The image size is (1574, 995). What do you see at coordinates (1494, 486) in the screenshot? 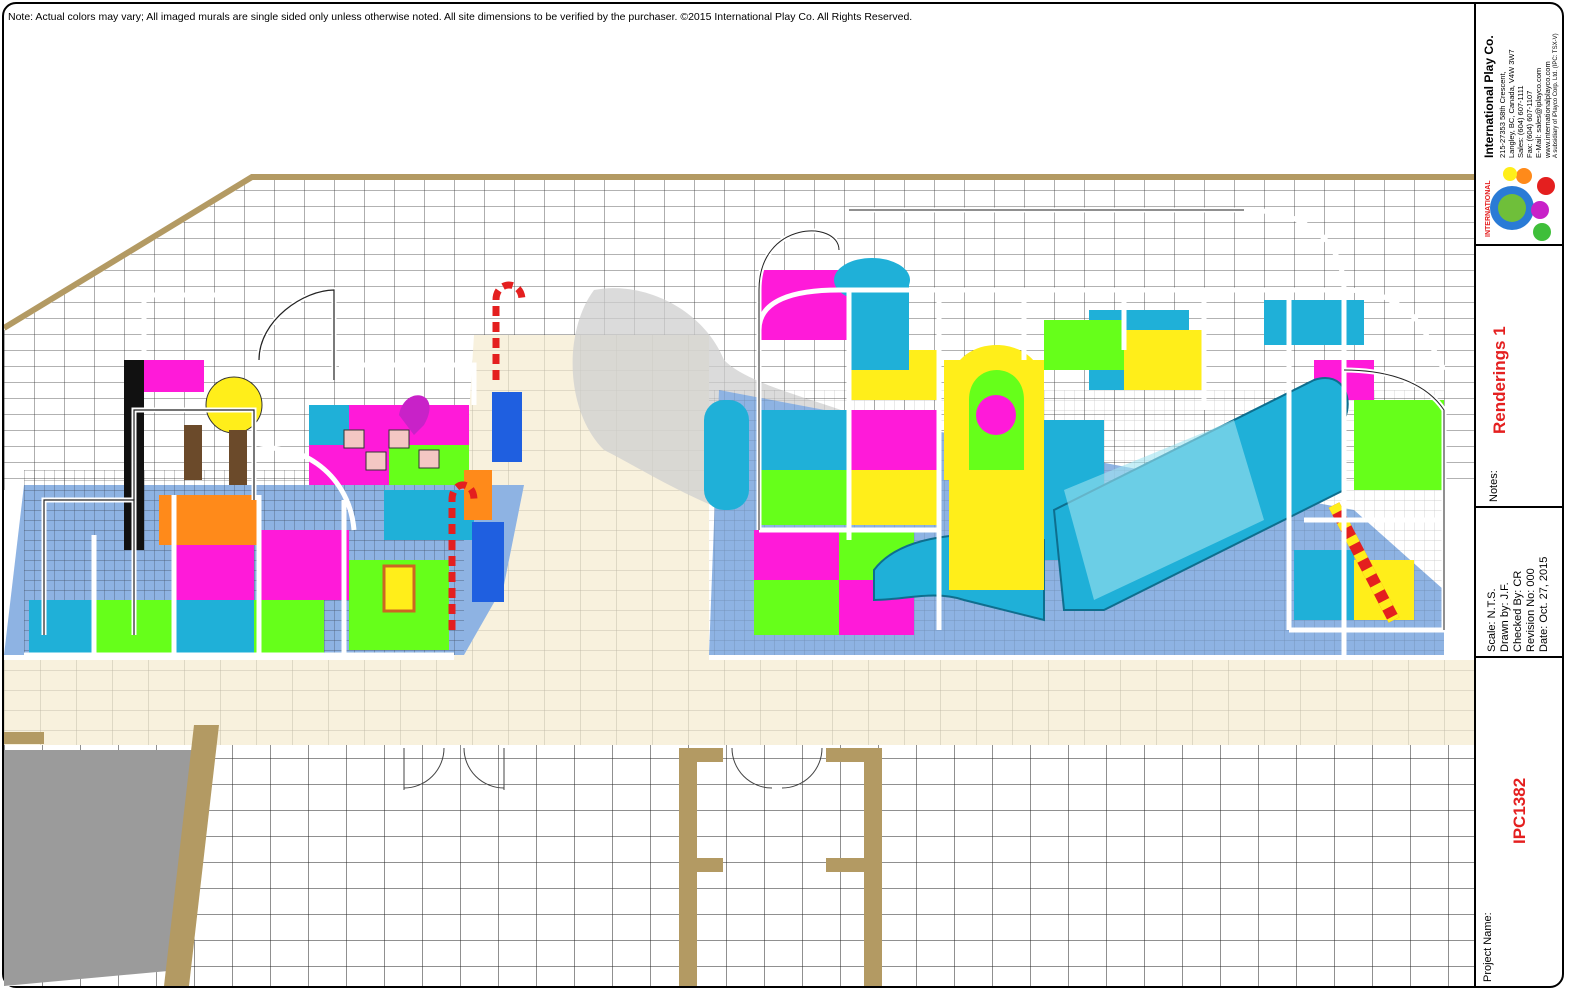
I see `notes-label: Notes:` at bounding box center [1494, 486].